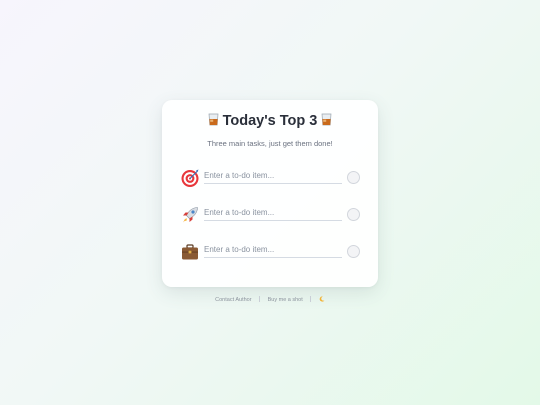  Describe the element at coordinates (322, 299) in the screenshot. I see `moon-icon` at that location.